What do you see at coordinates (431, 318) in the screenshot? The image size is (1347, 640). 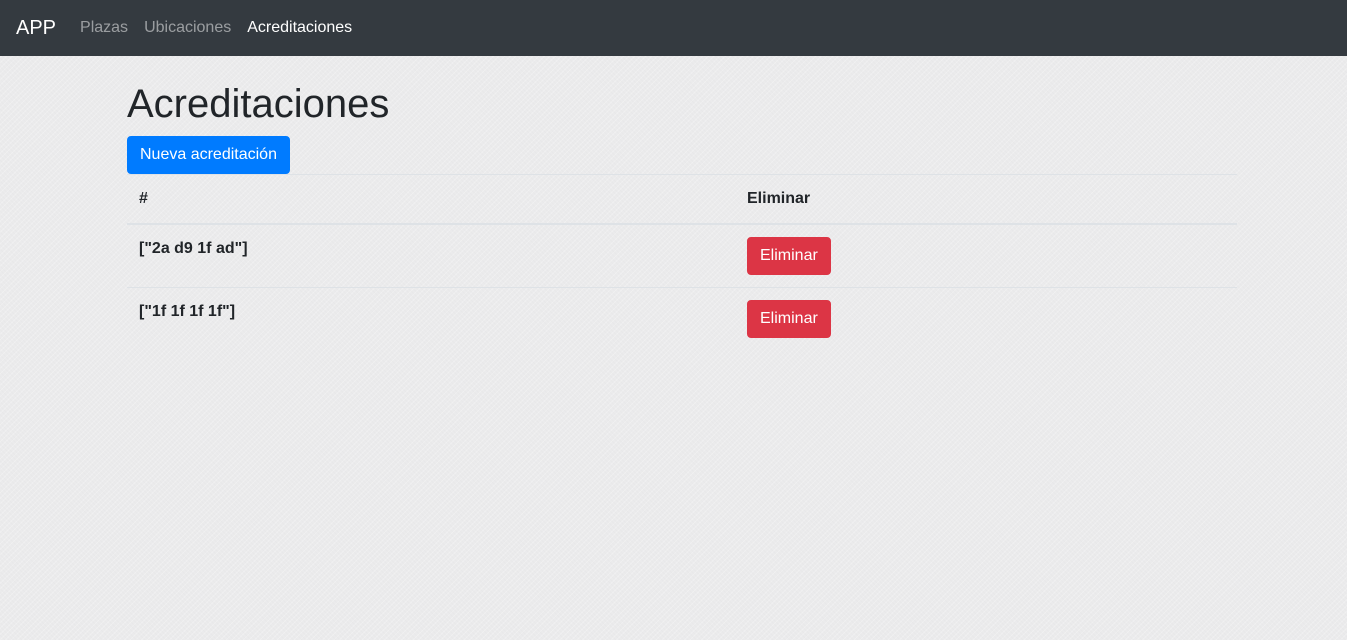 I see `accreditation-id: ["1f 1f 1f 1f"]` at bounding box center [431, 318].